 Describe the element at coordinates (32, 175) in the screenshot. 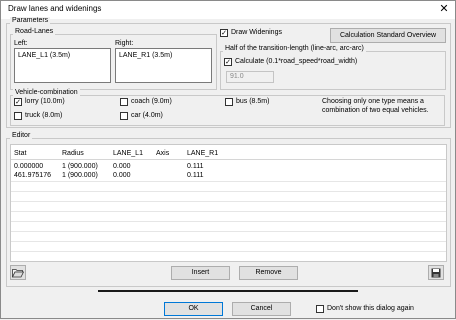

I see `cell-stat: 461.975176` at that location.